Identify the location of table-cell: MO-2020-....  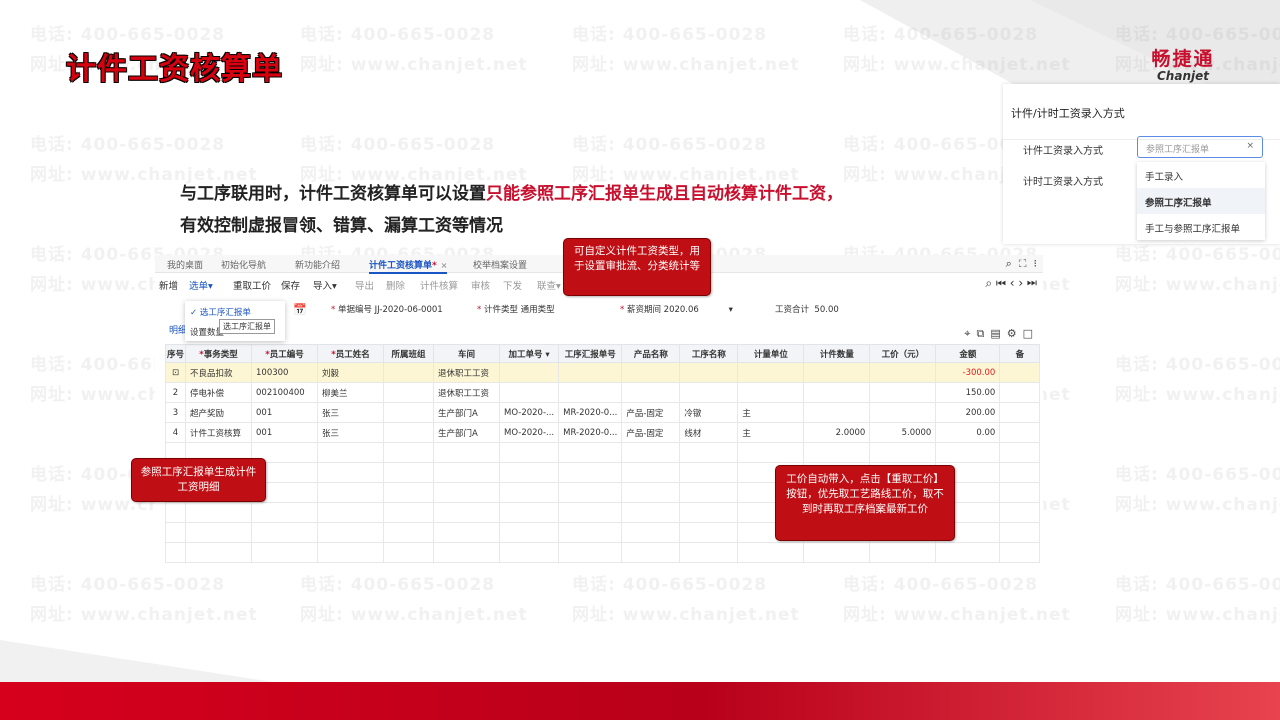
(529, 432).